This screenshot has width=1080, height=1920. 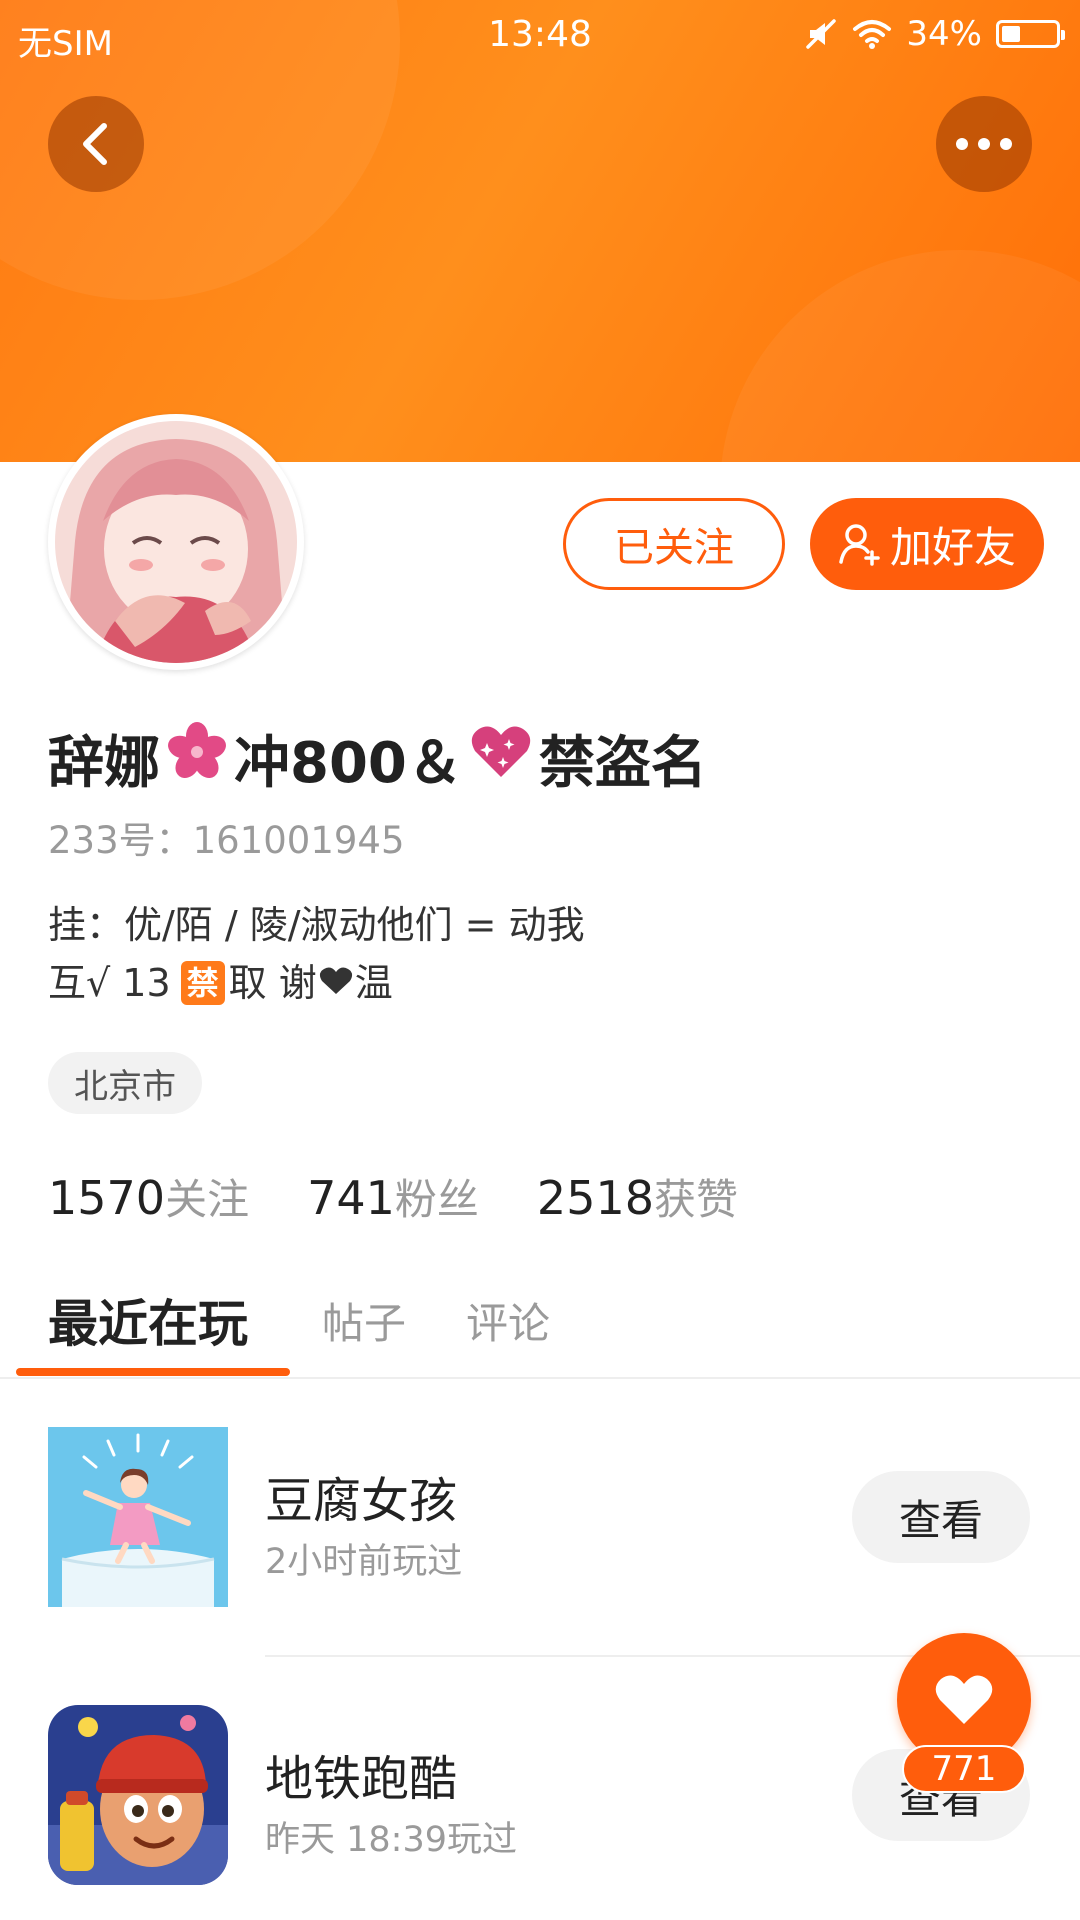 What do you see at coordinates (501, 759) in the screenshot?
I see `sparkling-heart-icon` at bounding box center [501, 759].